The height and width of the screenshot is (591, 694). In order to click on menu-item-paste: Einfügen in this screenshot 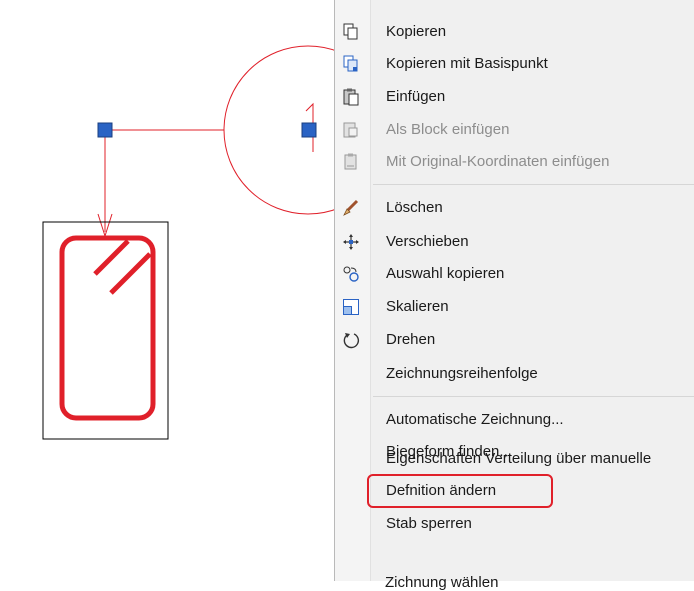, I will do `click(514, 97)`.